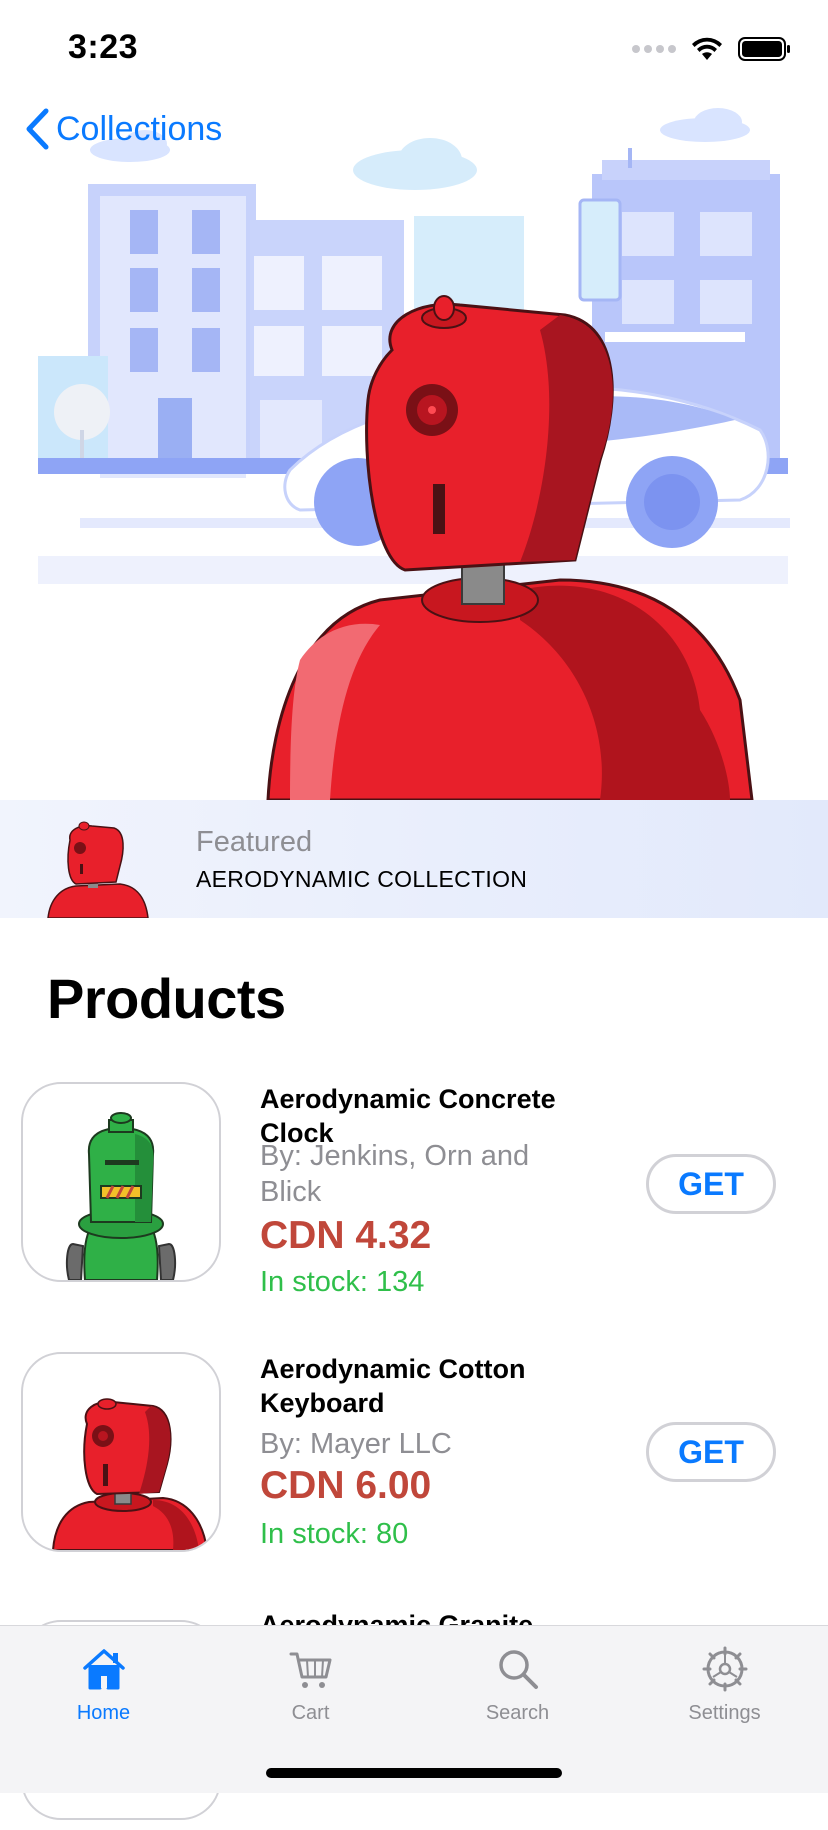 Image resolution: width=828 pixels, height=1830 pixels. Describe the element at coordinates (139, 128) in the screenshot. I see `back-button-label: Collections` at that location.